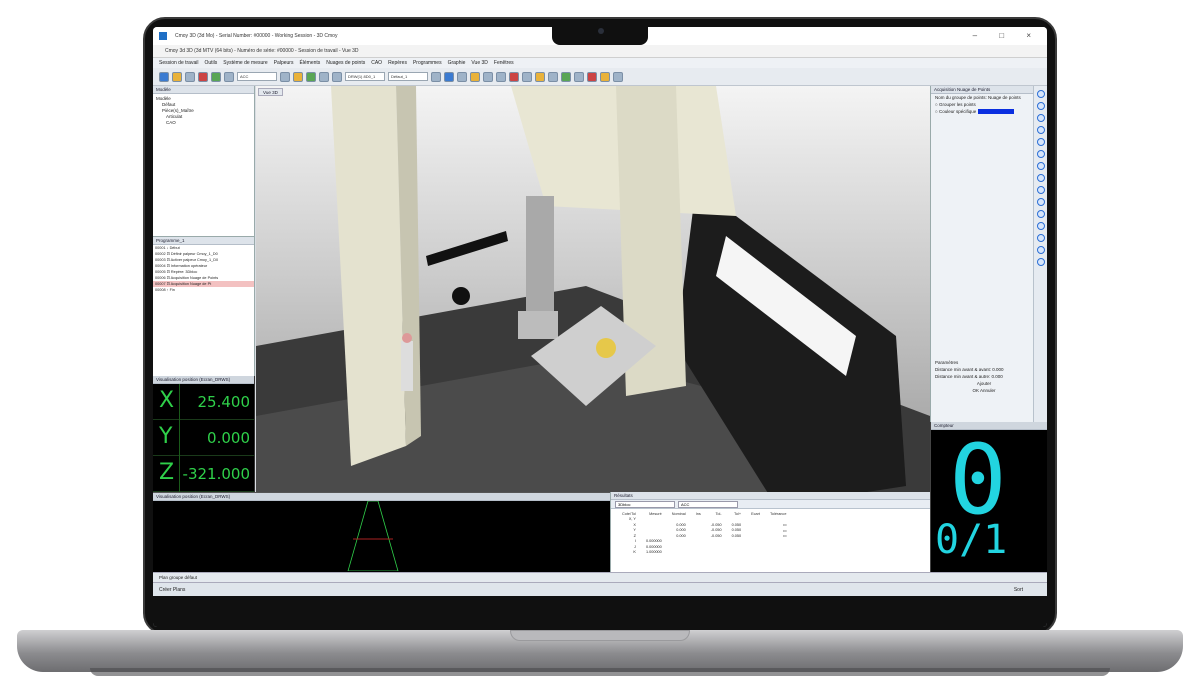 This screenshot has height=690, width=1200. Describe the element at coordinates (284, 63) in the screenshot. I see `menu-item: Palpeurs` at that location.